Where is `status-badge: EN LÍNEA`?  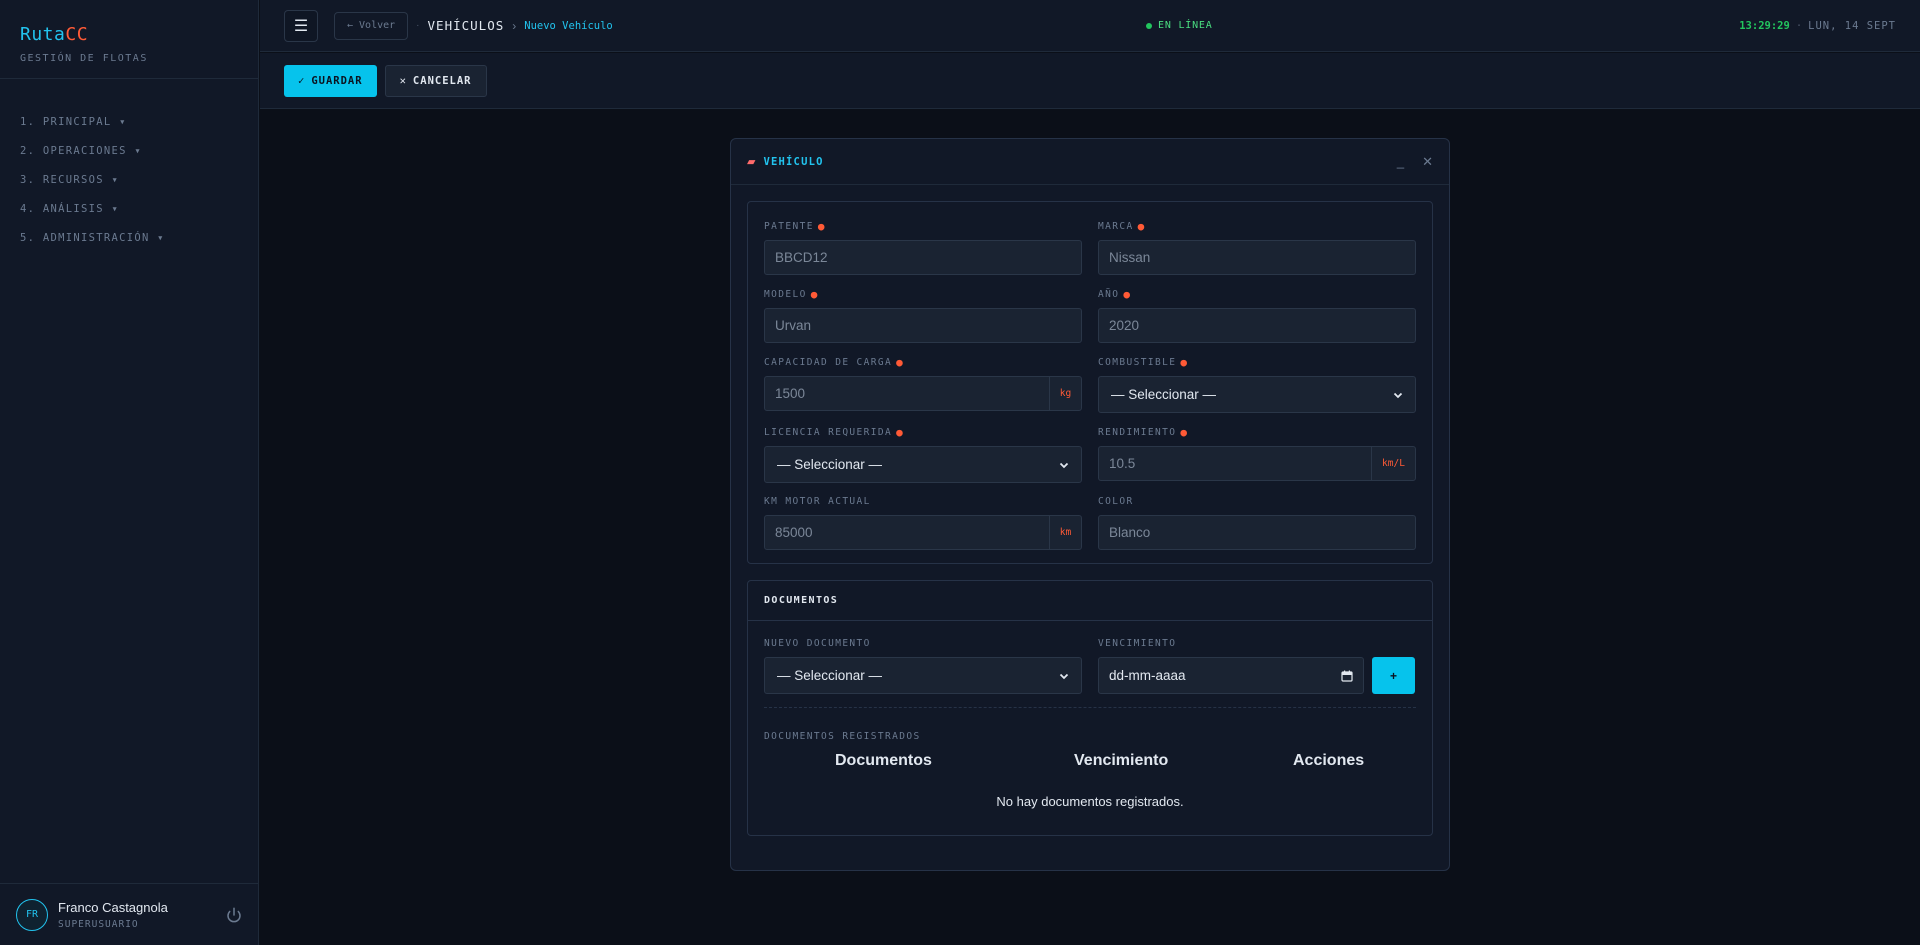 status-badge: EN LÍNEA is located at coordinates (1179, 25).